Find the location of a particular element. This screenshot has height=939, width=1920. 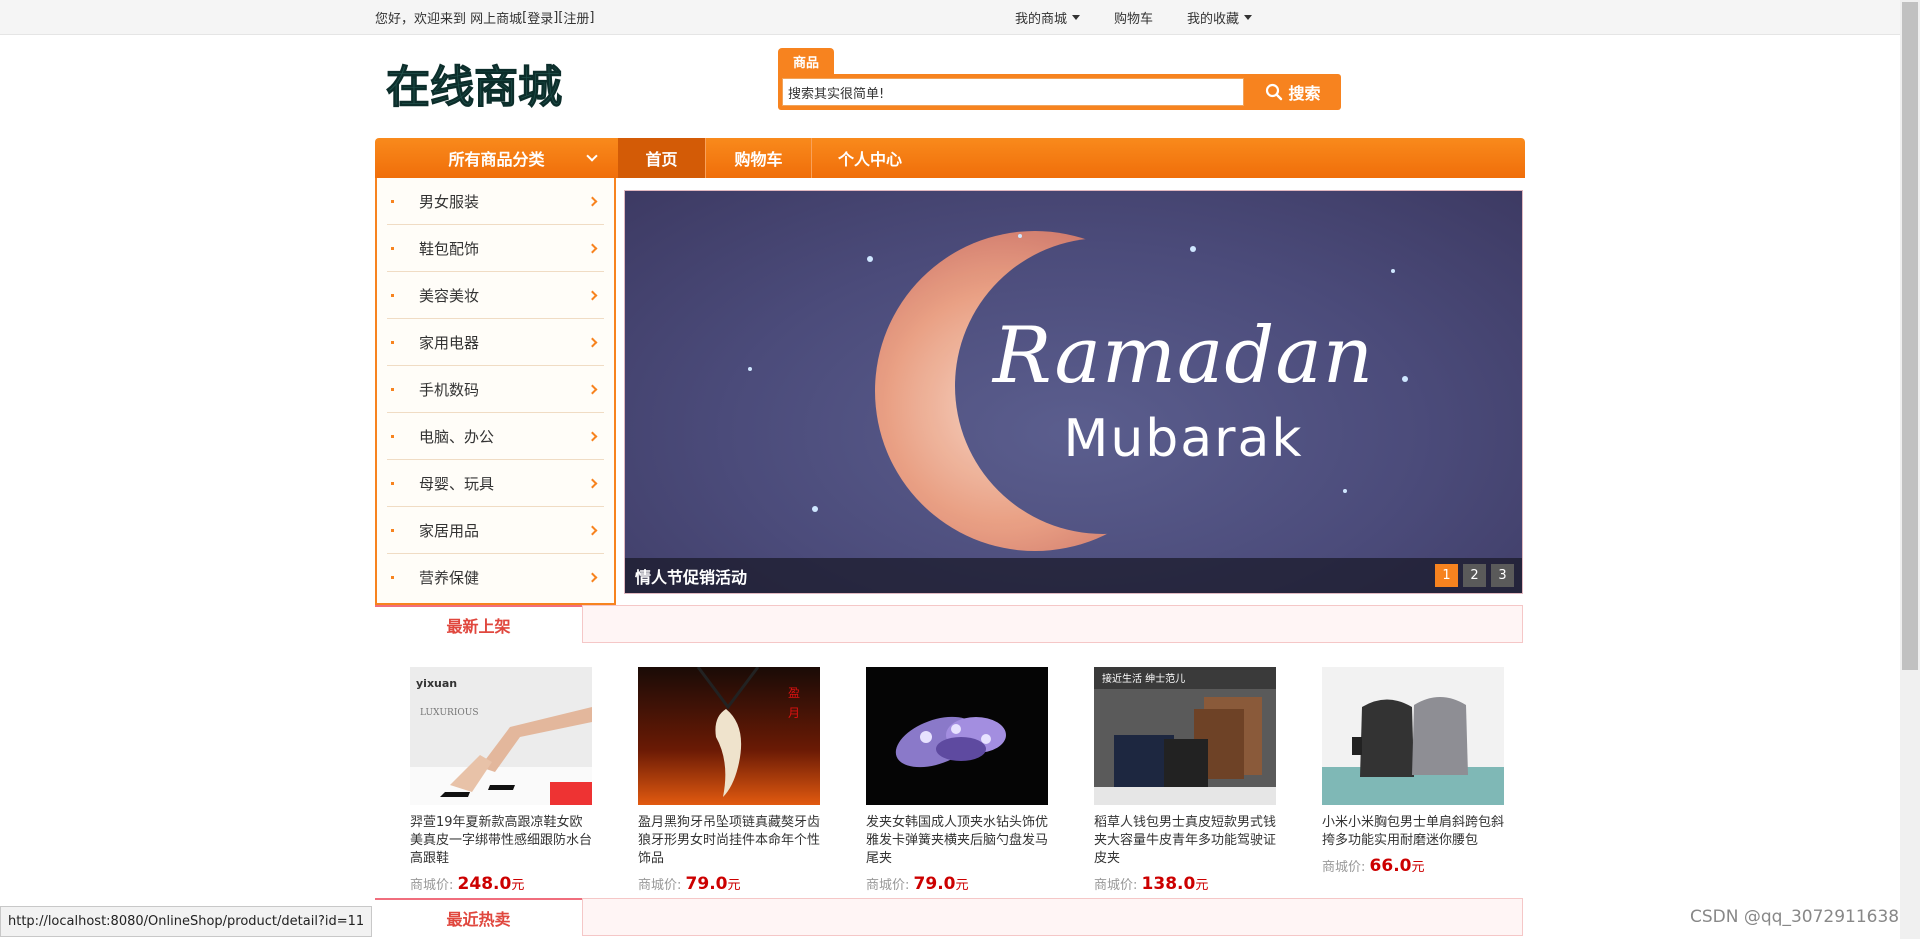

banner-caption-bar: 情人节促销活动 is located at coordinates (1073, 575).